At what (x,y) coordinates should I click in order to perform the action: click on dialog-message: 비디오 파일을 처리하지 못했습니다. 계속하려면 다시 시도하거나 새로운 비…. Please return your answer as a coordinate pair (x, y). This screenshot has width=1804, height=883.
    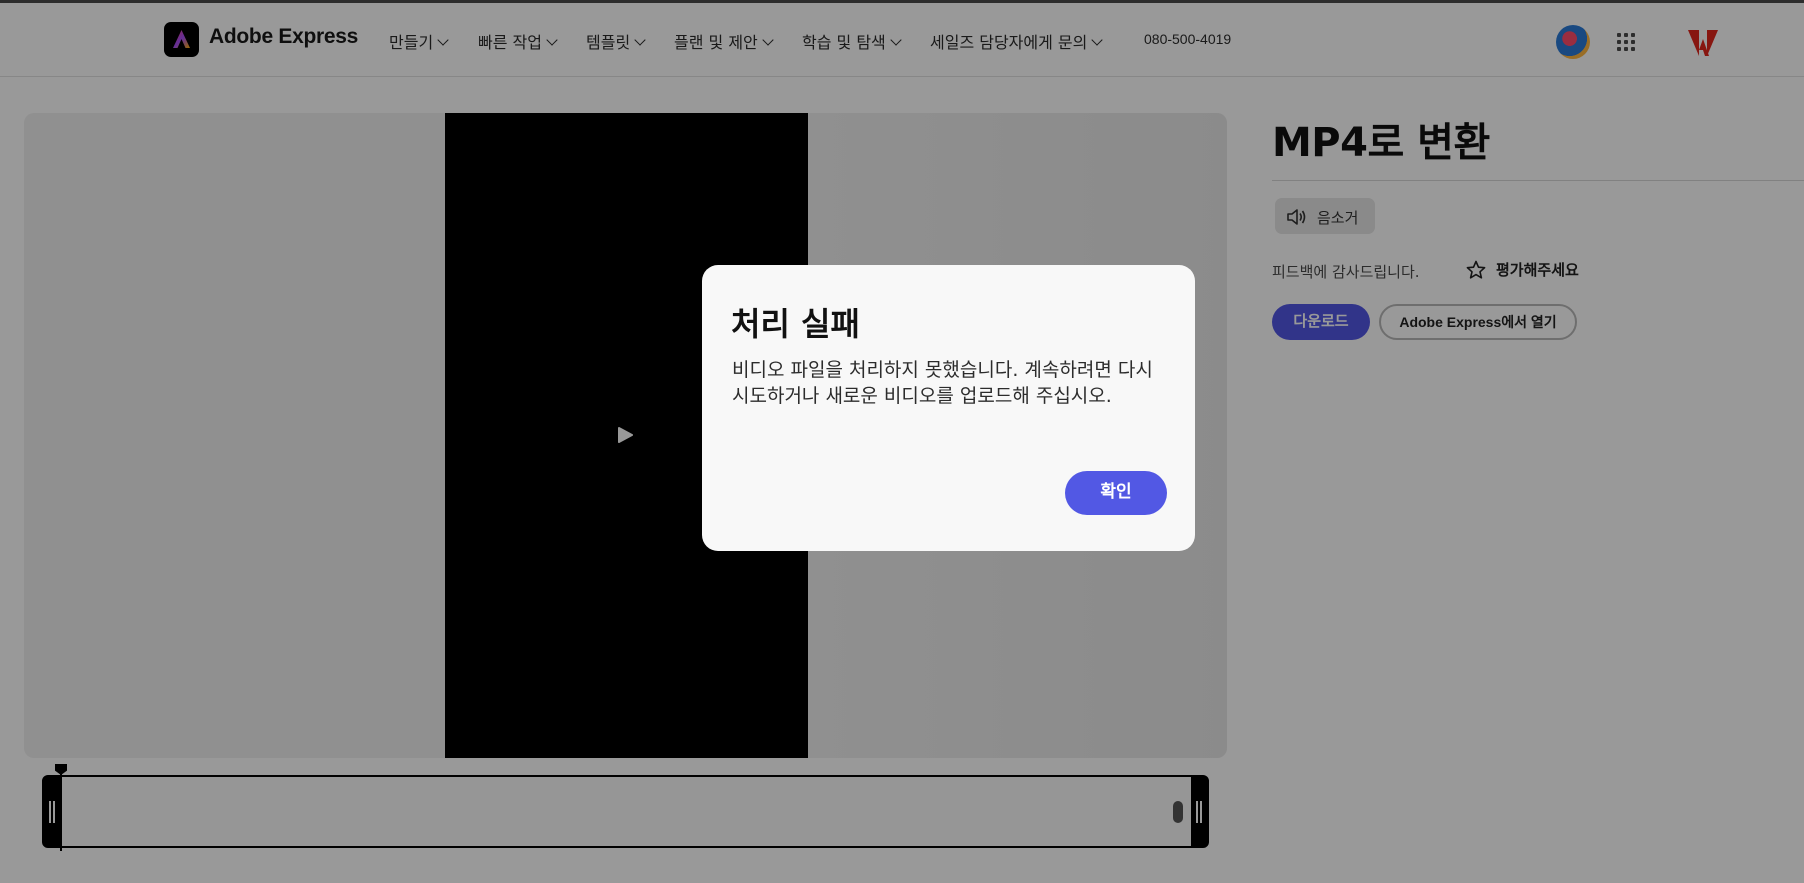
    Looking at the image, I should click on (942, 383).